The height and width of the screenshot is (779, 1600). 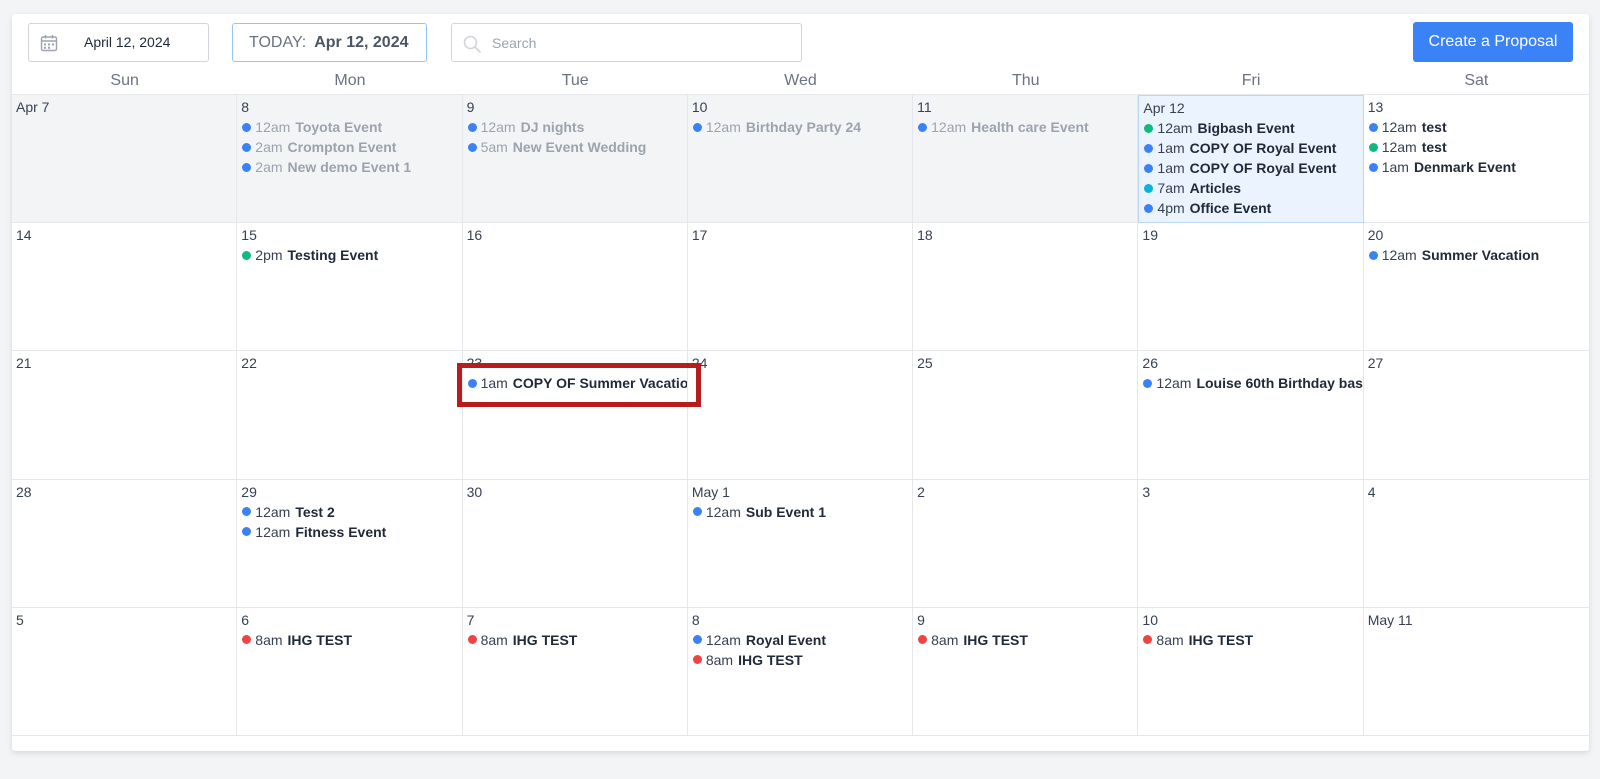 What do you see at coordinates (1493, 42) in the screenshot?
I see `create-proposal-button: Create a Proposal` at bounding box center [1493, 42].